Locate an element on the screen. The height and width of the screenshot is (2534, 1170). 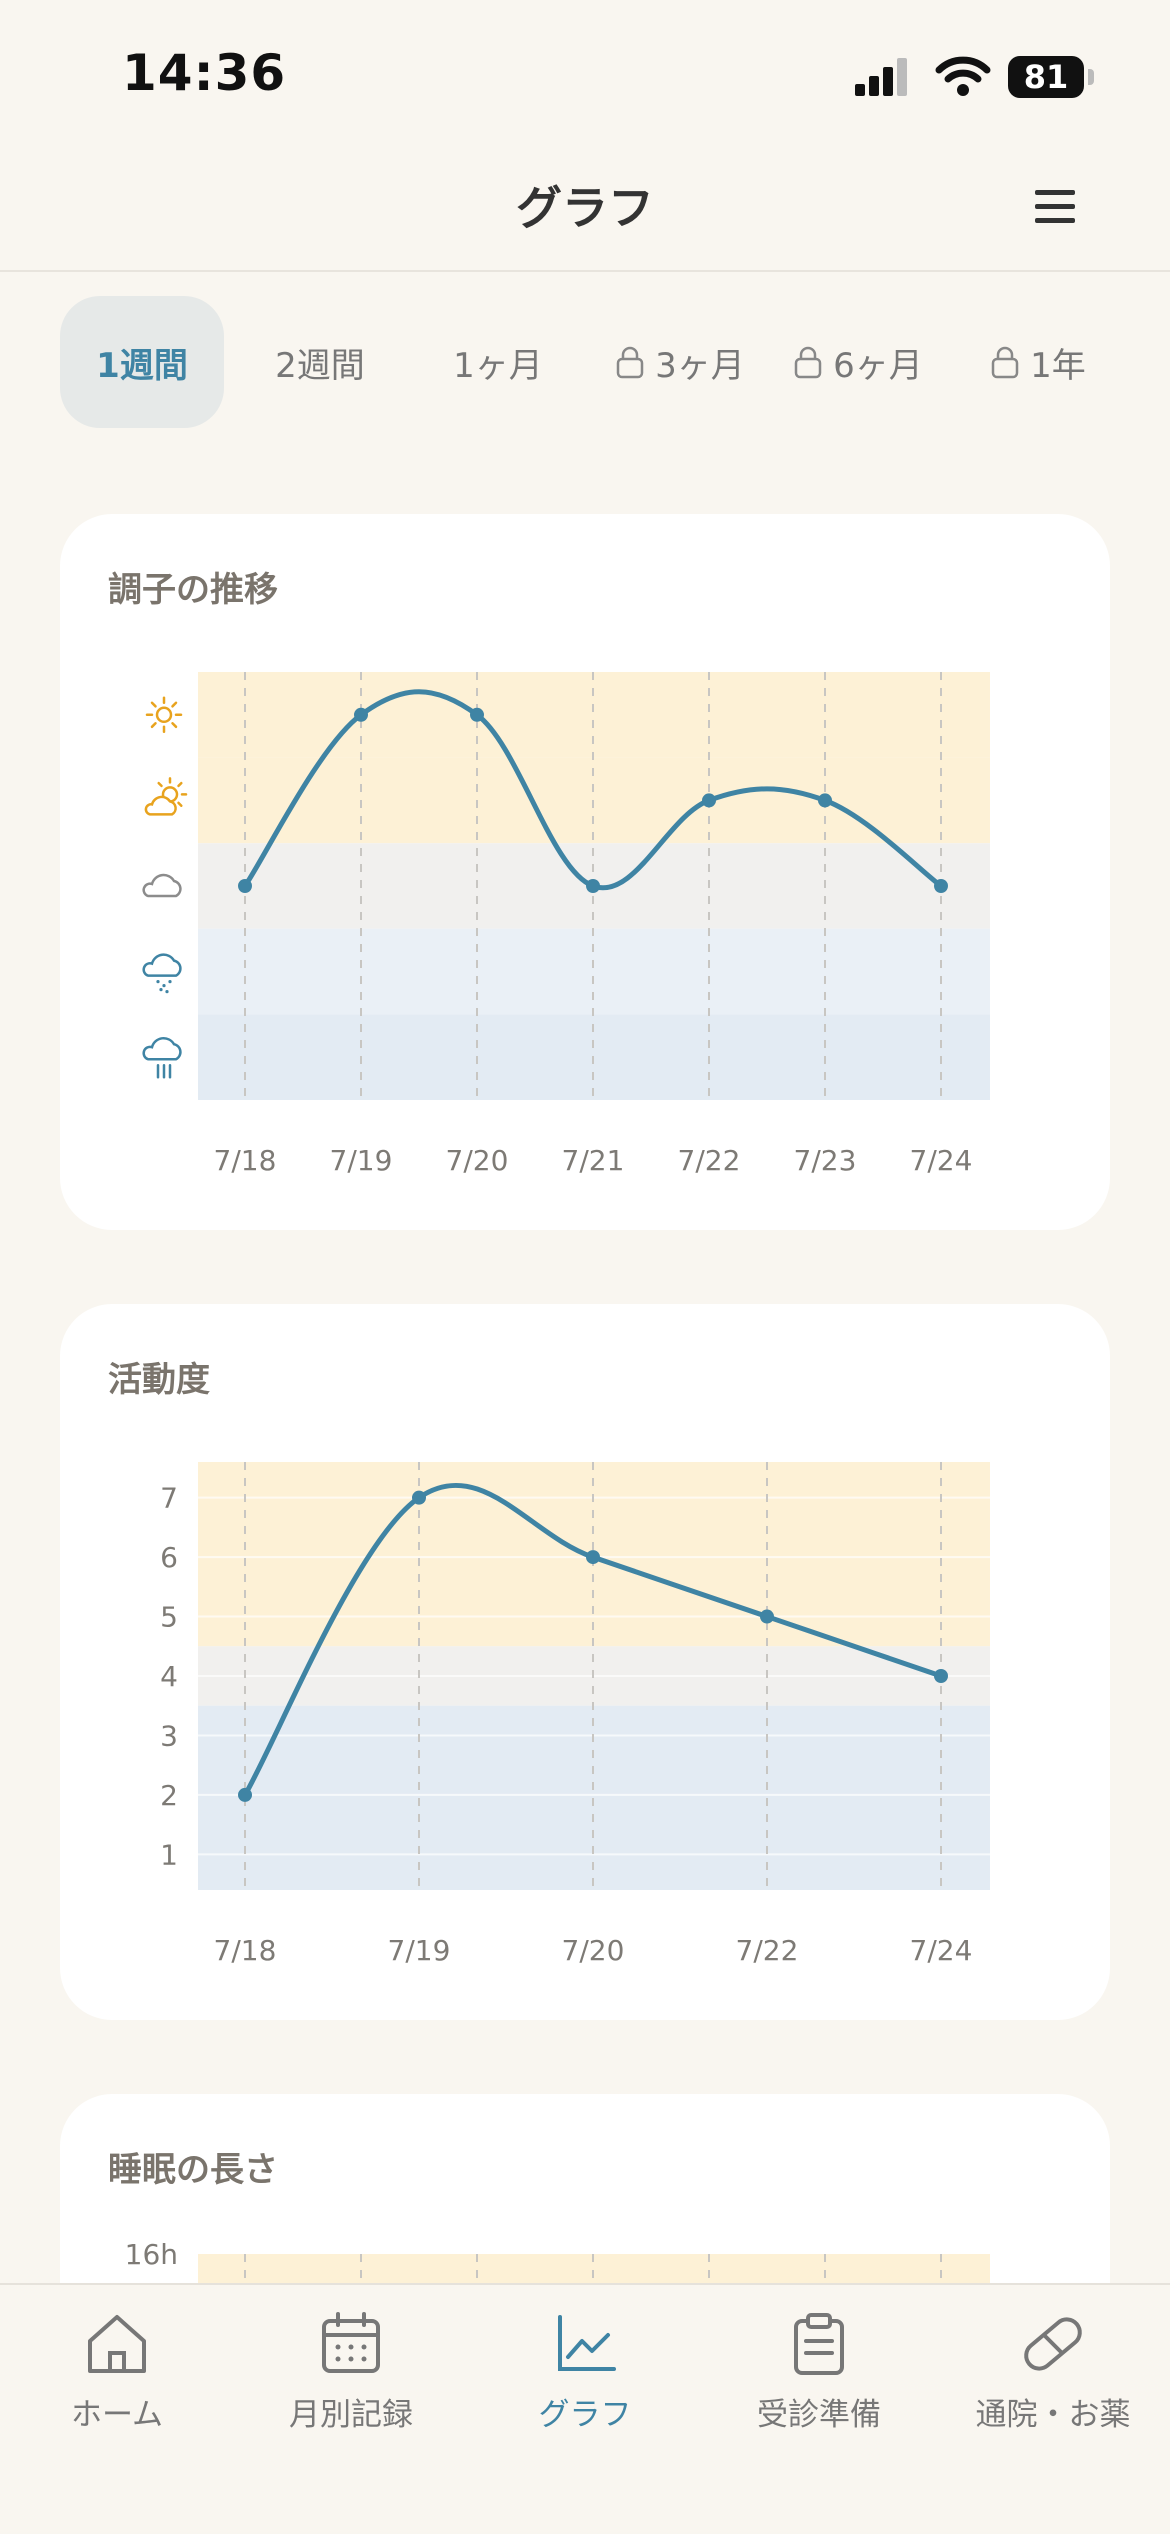
tab-label: 2週間 is located at coordinates (320, 365).